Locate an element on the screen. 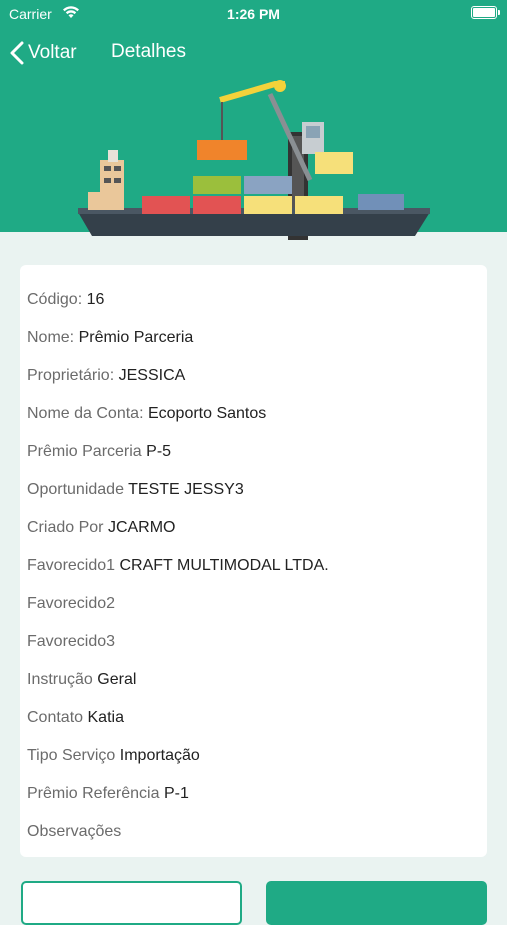  detail-label: Observações is located at coordinates (74, 831).